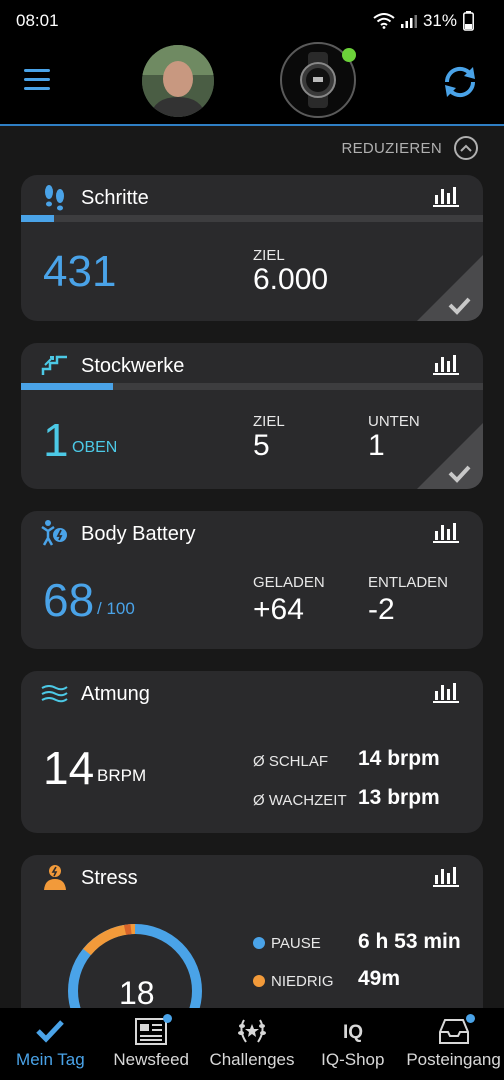  Describe the element at coordinates (376, 445) in the screenshot. I see `floors-down-value: 1` at that location.